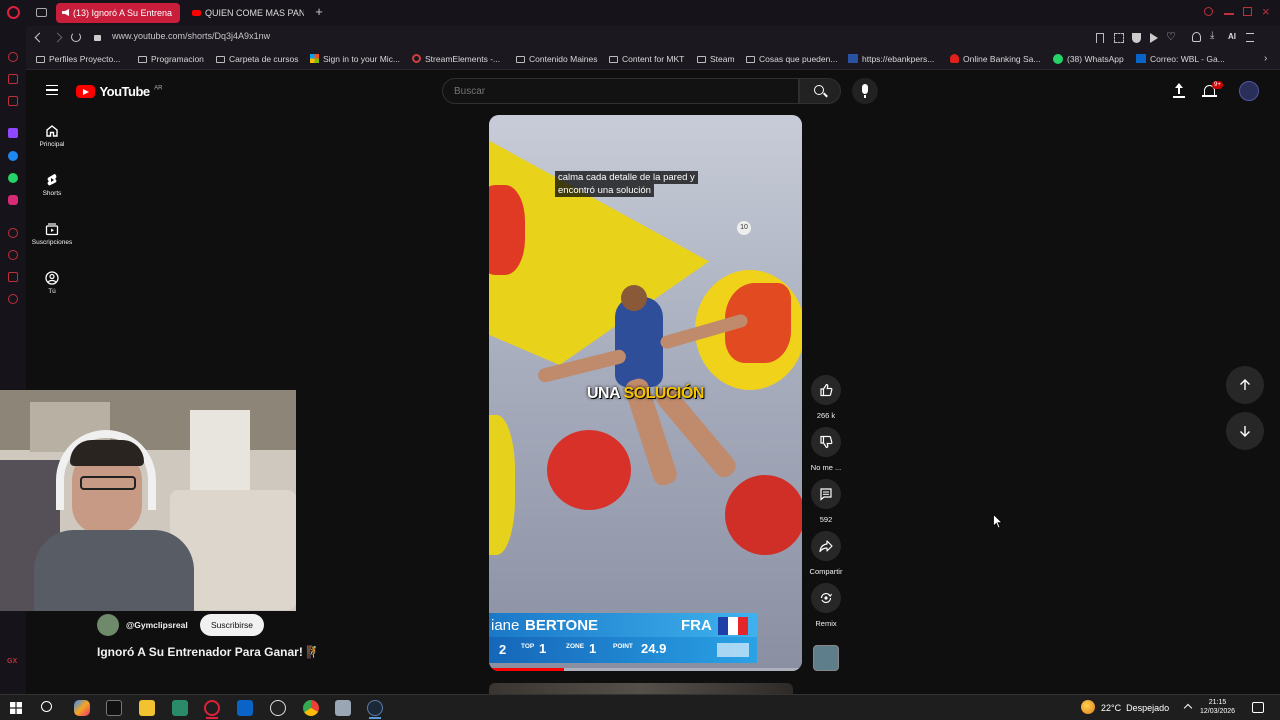 Image resolution: width=1280 pixels, height=720 pixels. What do you see at coordinates (1136, 38) in the screenshot?
I see `shield-icon` at bounding box center [1136, 38].